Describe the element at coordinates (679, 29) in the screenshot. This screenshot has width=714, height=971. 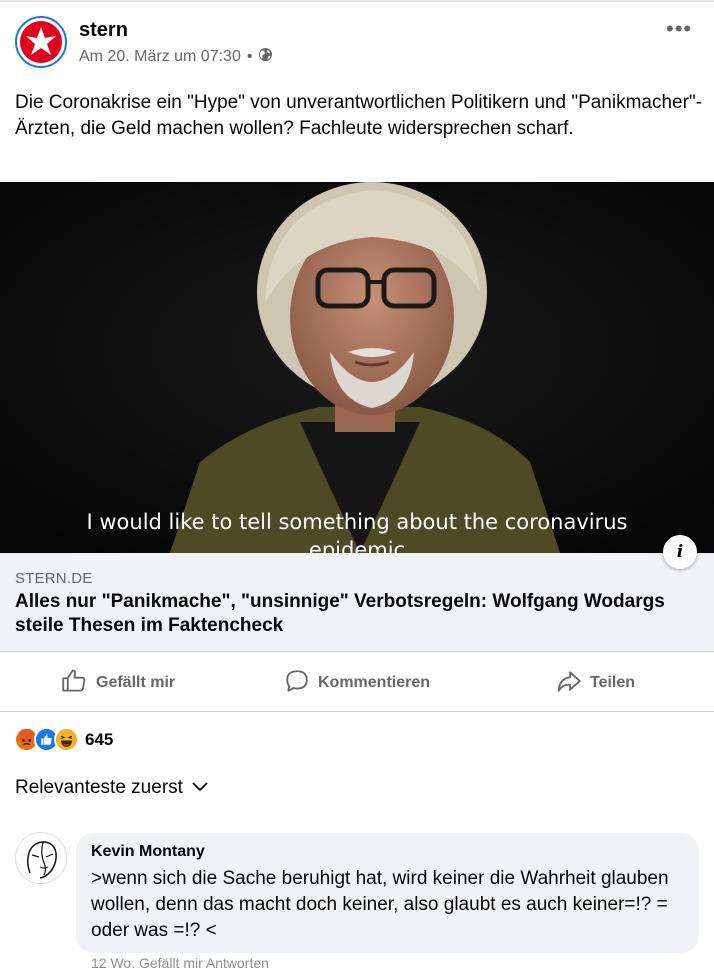
I see `more-options-icon: •••` at that location.